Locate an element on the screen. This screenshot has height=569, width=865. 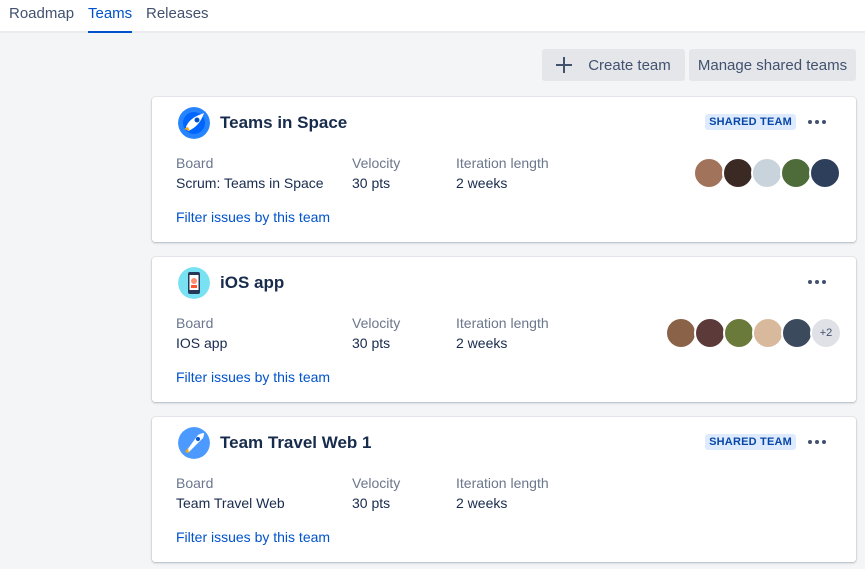
board-value: Team Travel Web is located at coordinates (230, 503).